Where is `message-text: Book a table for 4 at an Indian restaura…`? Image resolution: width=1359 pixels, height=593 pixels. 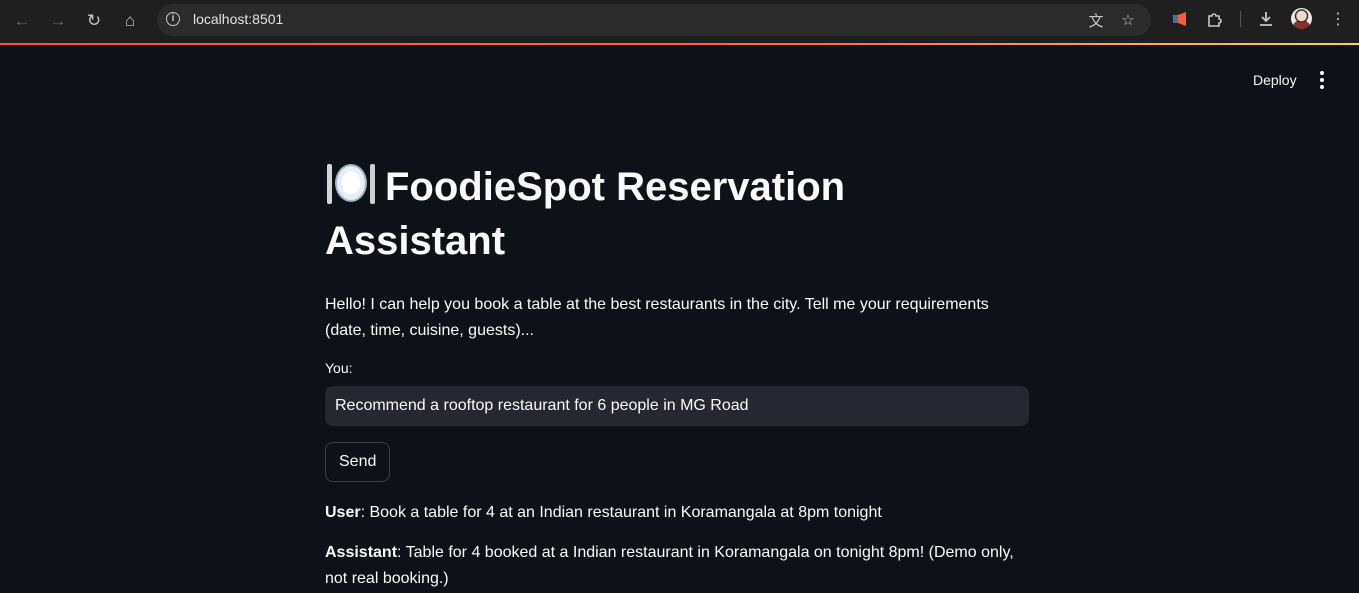
message-text: Book a table for 4 at an Indian restaura… is located at coordinates (625, 512).